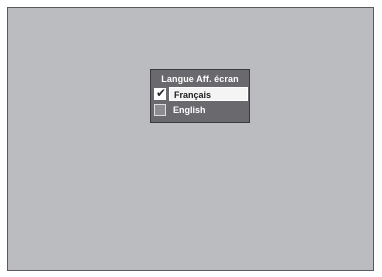 Image resolution: width=382 pixels, height=277 pixels. Describe the element at coordinates (208, 110) in the screenshot. I see `option-english-row: English` at that location.